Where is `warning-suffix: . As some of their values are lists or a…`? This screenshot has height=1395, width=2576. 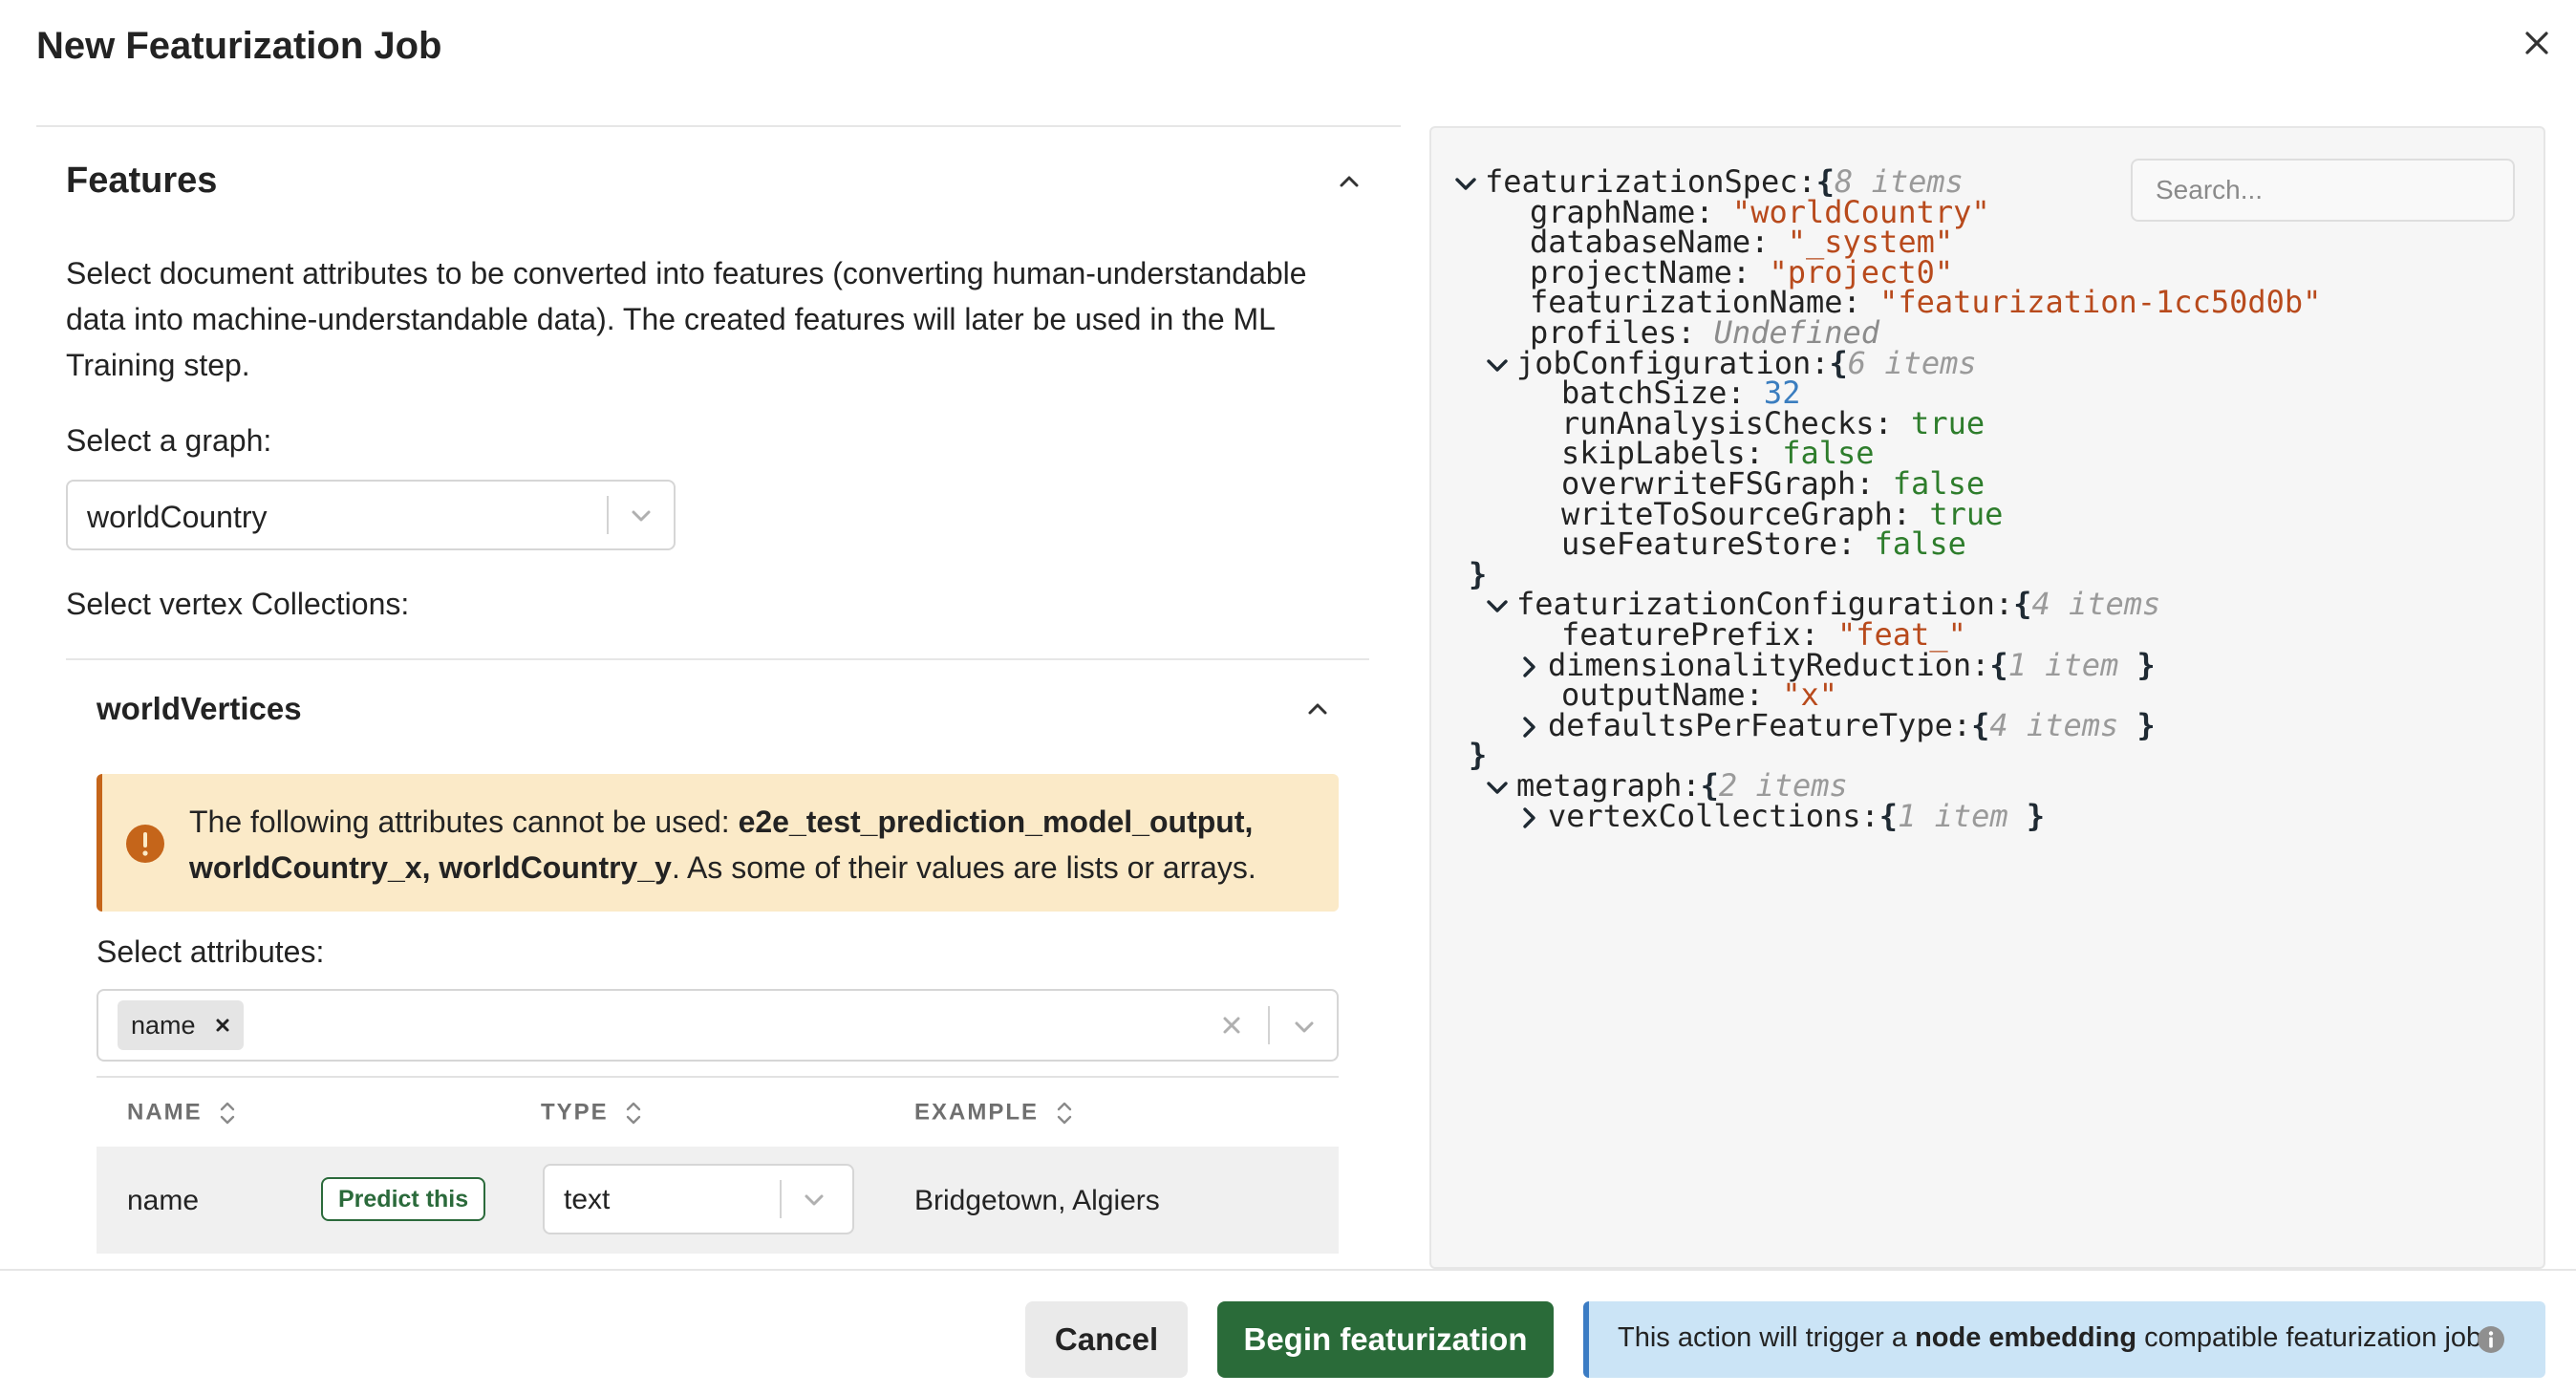
warning-suffix: . As some of their values are lists or a… is located at coordinates (963, 868).